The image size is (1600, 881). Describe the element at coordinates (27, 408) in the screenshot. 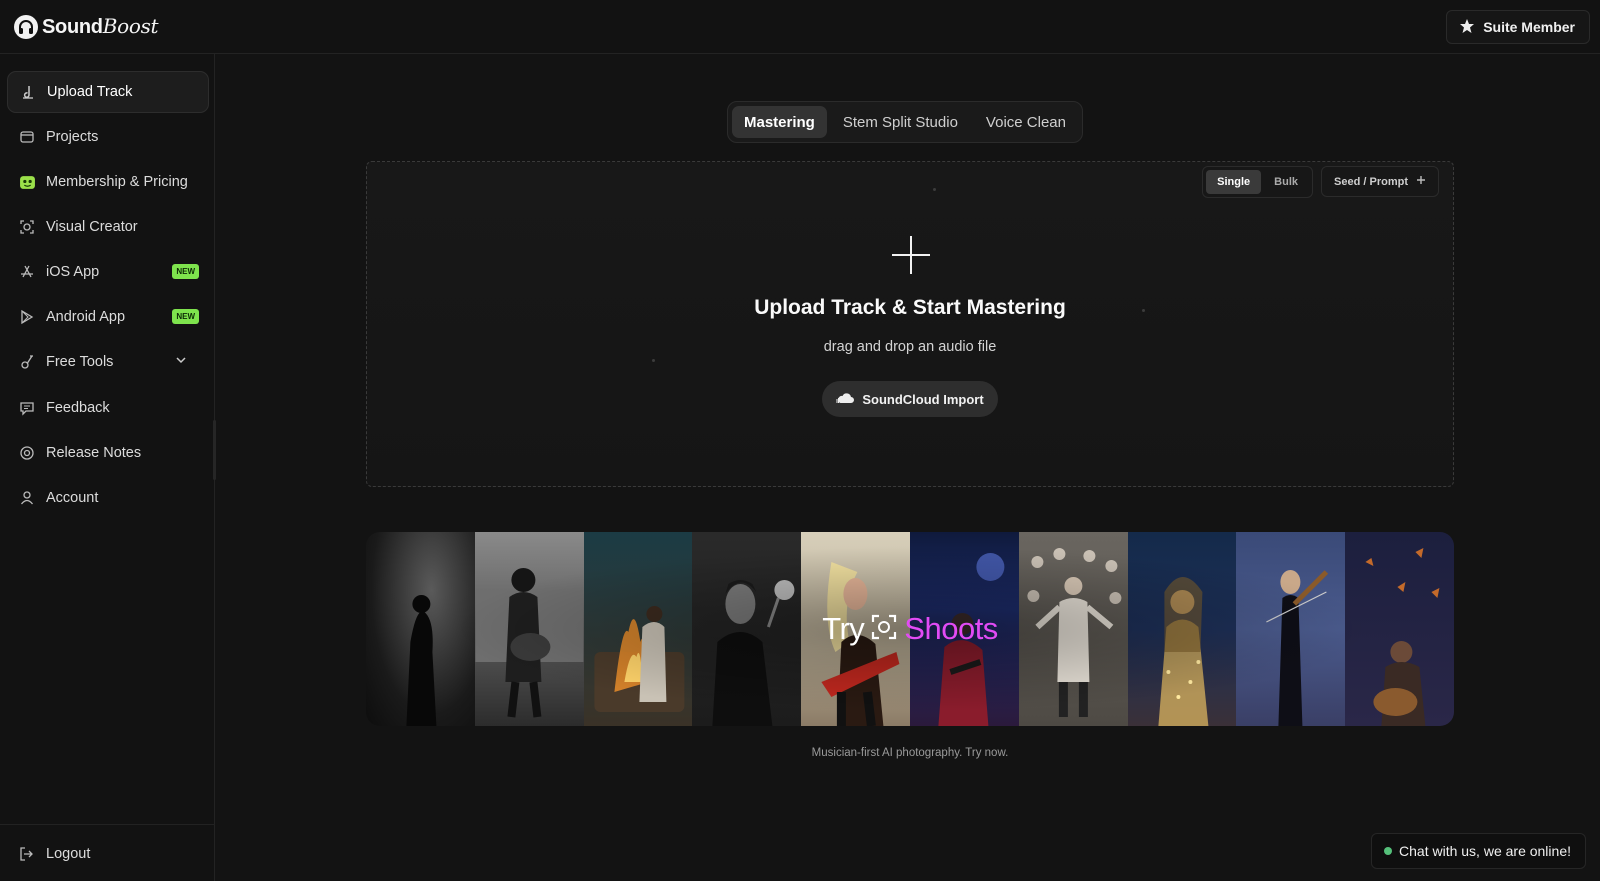

I see `chat-icon` at that location.